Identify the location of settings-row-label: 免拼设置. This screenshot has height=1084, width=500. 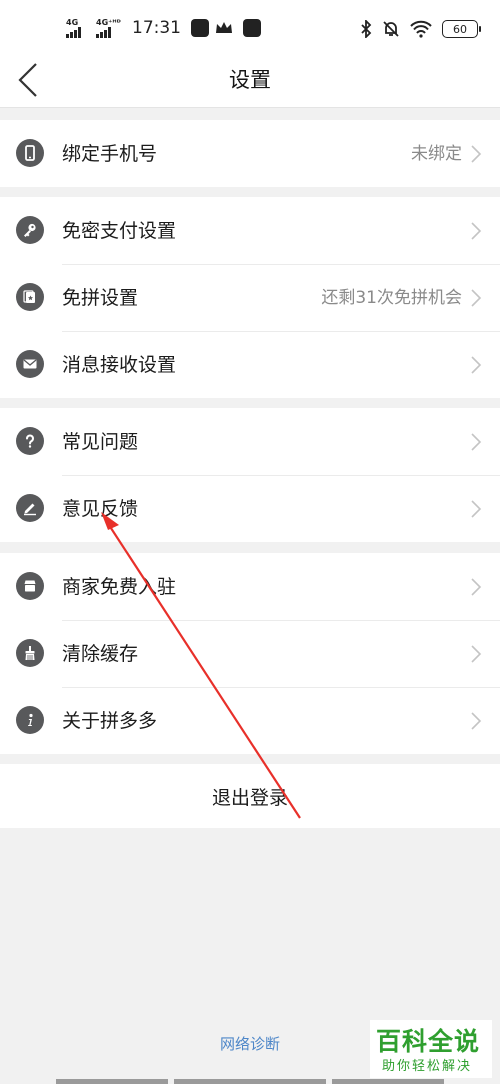
(100, 298).